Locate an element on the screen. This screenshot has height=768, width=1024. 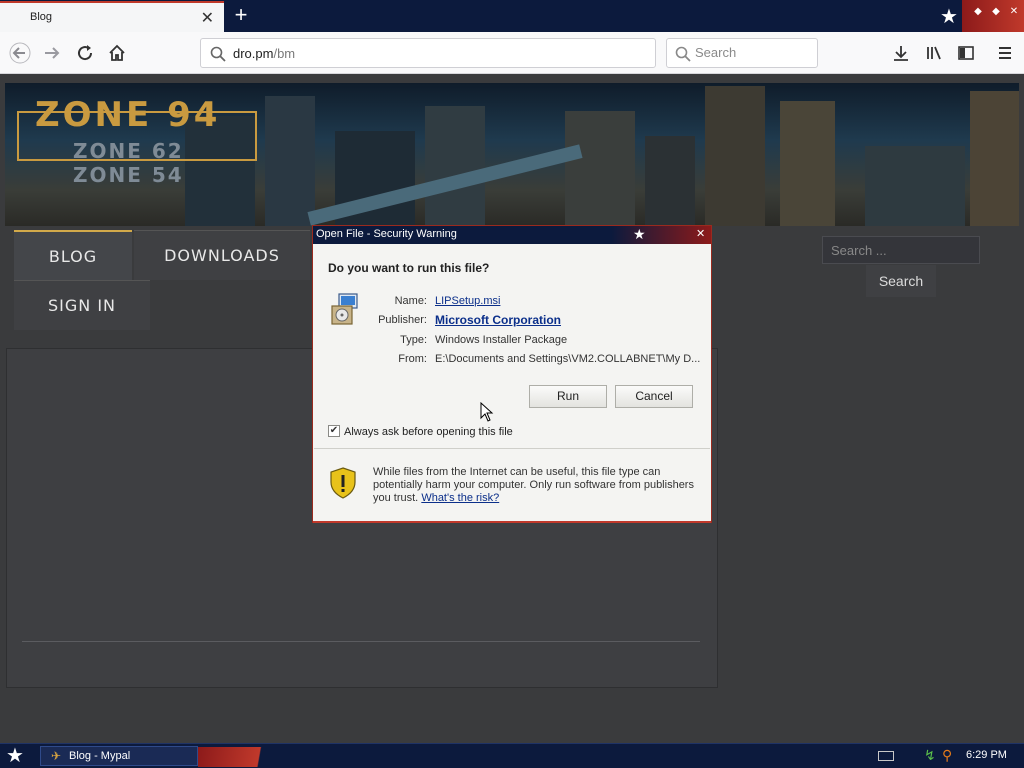
hamburger-menu-icon is located at coordinates (1005, 53).